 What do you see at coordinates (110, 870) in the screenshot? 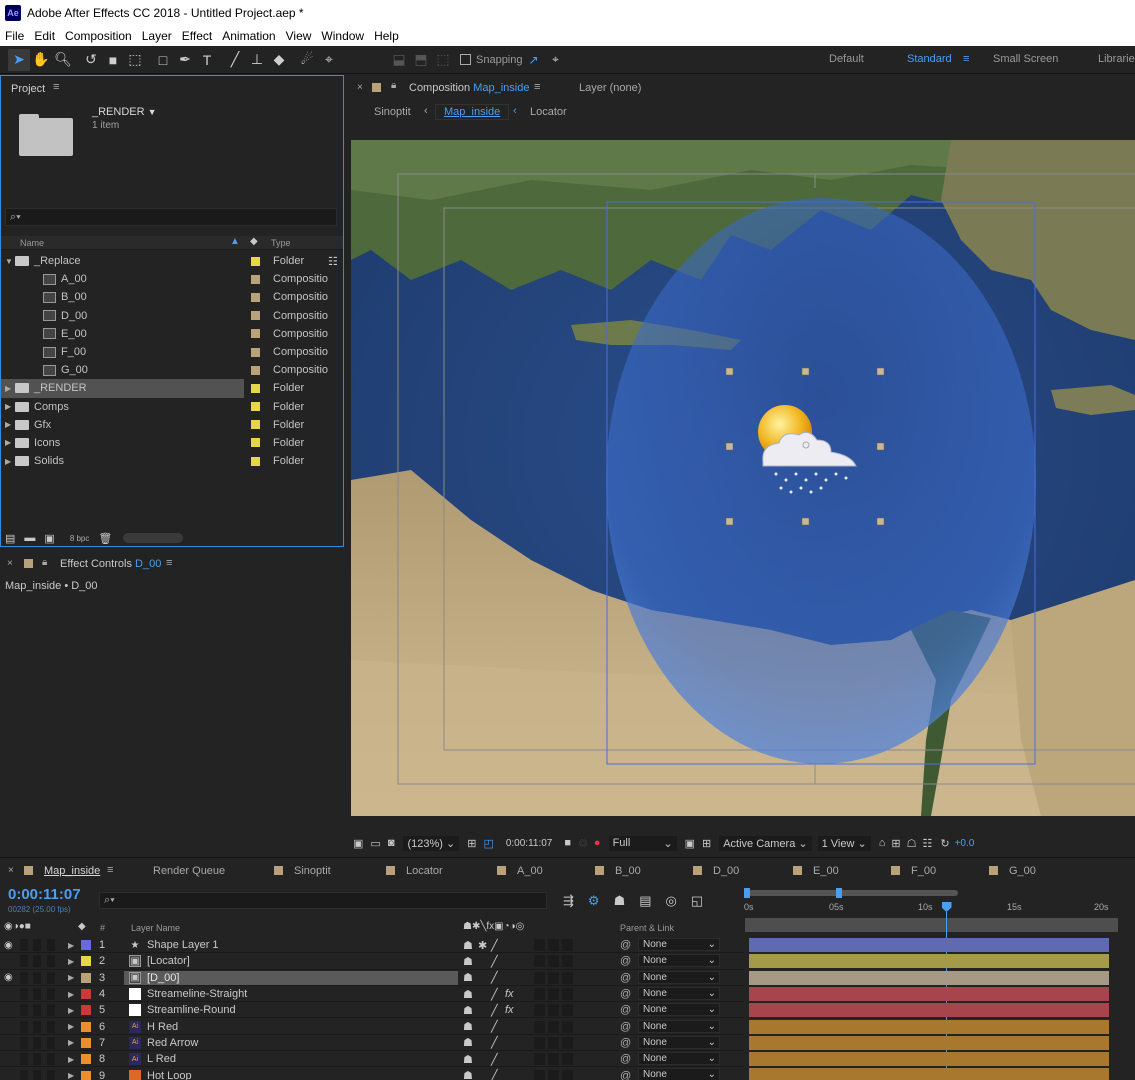
I see `panel-menu-icon: ≡` at bounding box center [110, 870].